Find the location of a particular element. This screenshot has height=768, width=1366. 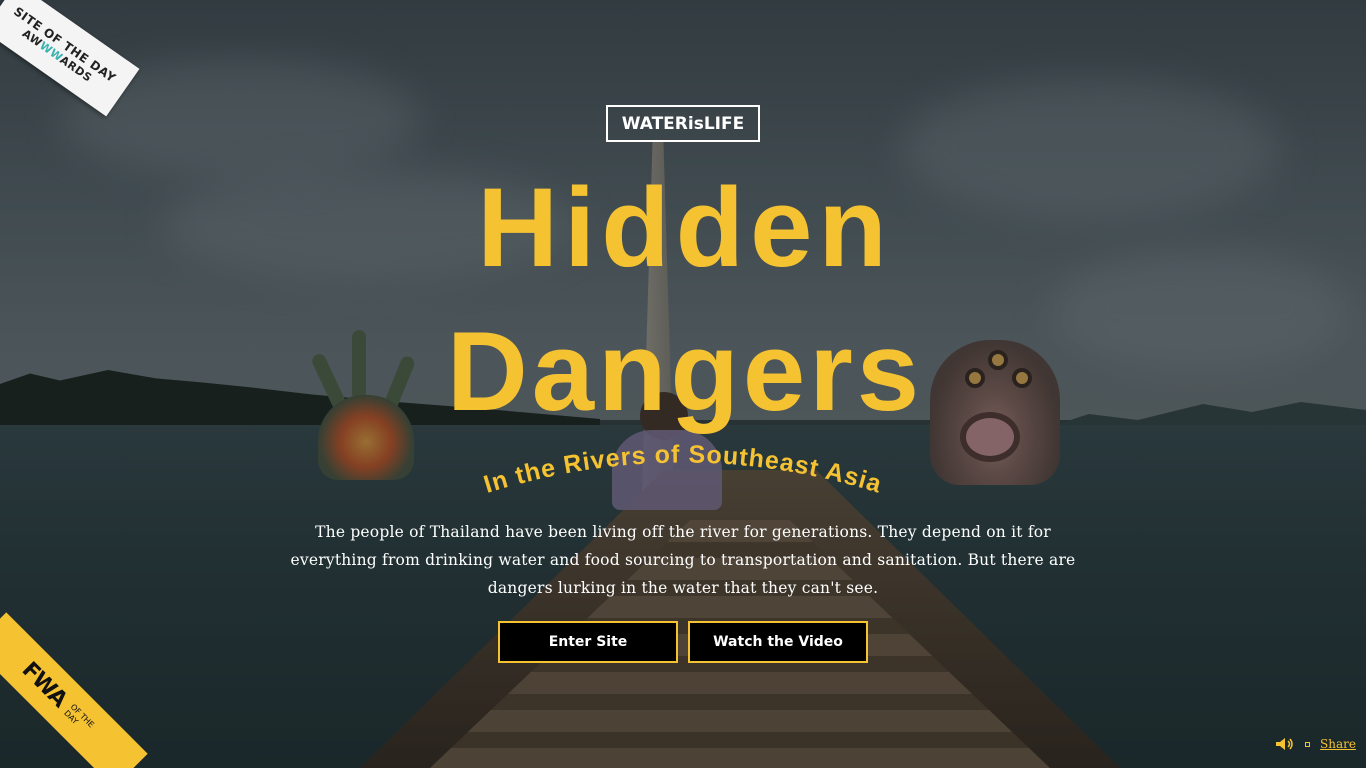

hero-title: Hidden Dangers is located at coordinates (685, 299).